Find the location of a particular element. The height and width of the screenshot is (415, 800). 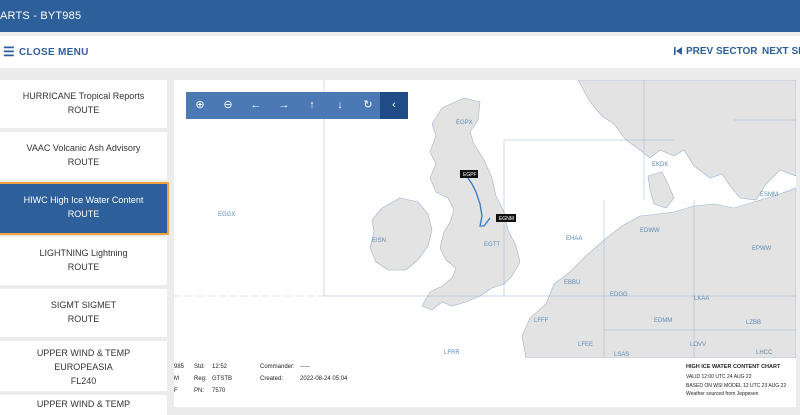

arrow-up-icon: ↑ is located at coordinates (312, 105).